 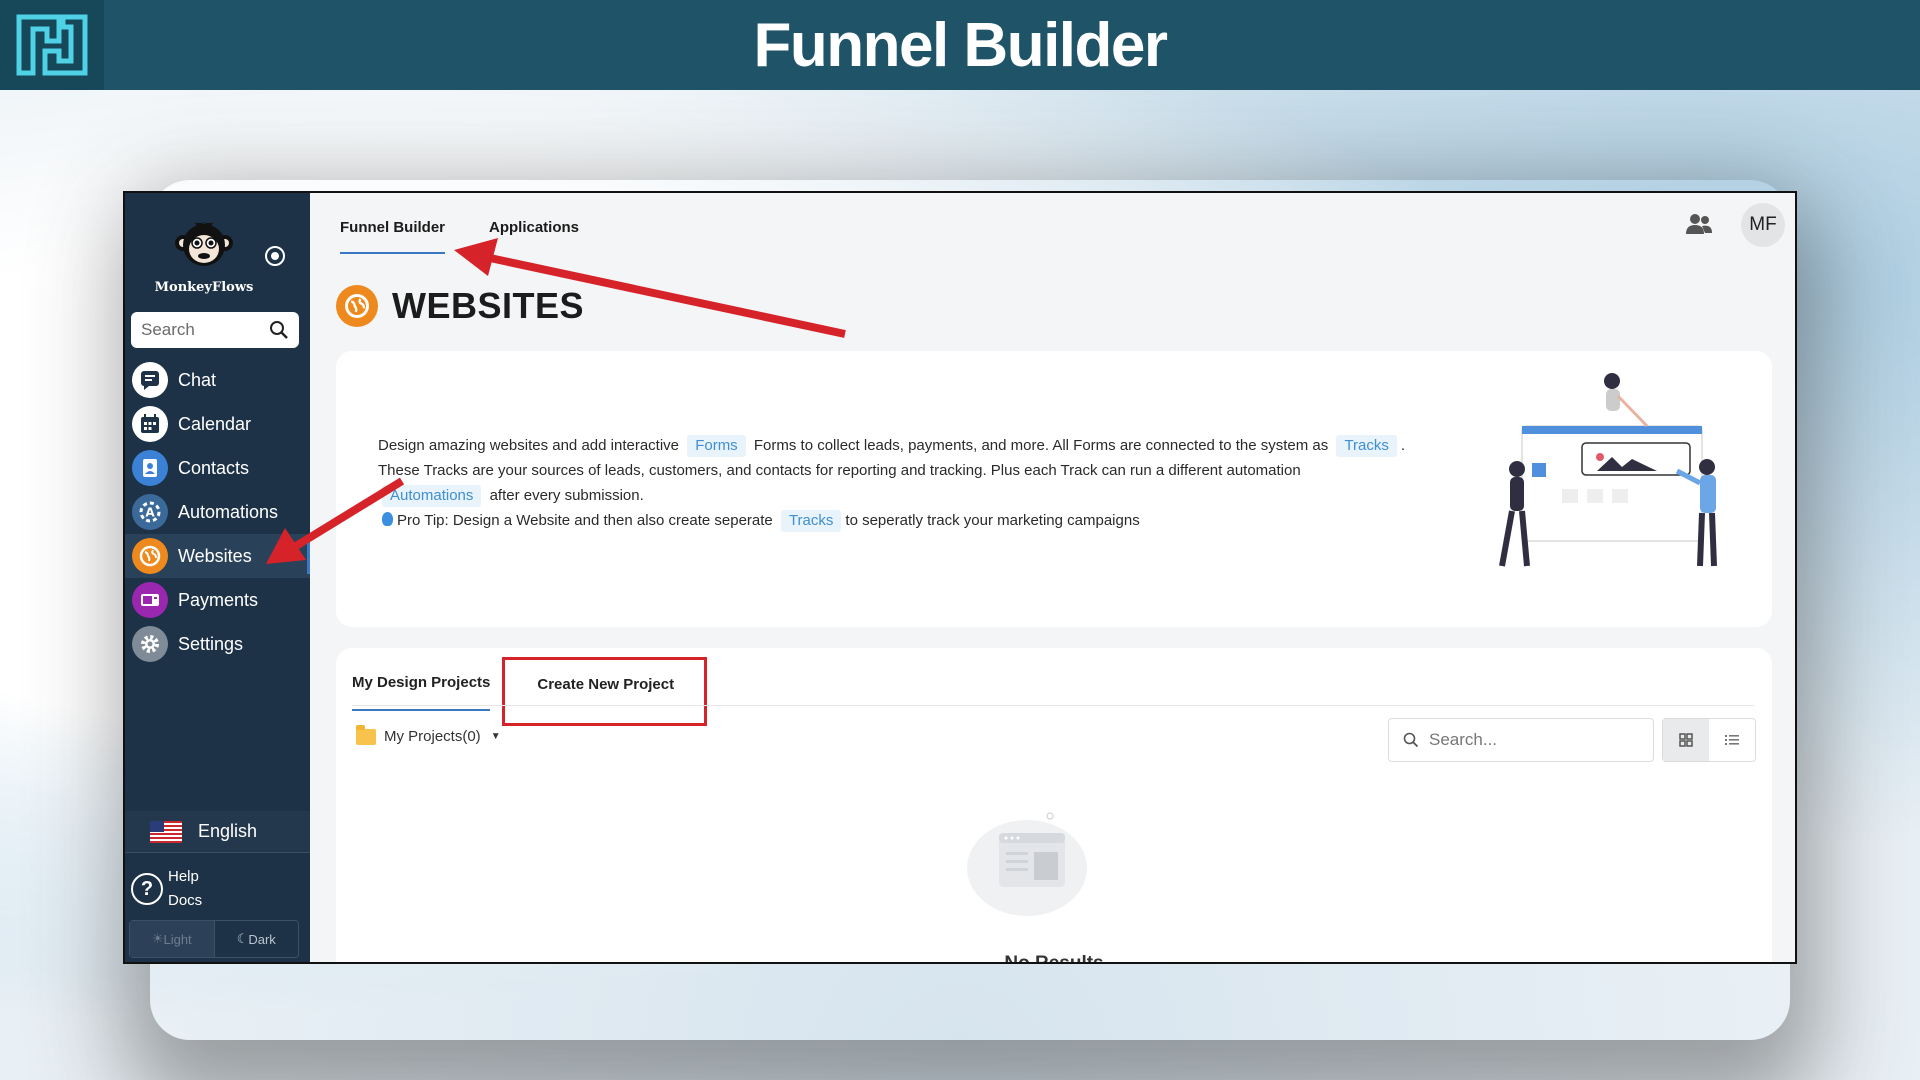 What do you see at coordinates (1054, 958) in the screenshot?
I see `empty-state-text: No Results` at bounding box center [1054, 958].